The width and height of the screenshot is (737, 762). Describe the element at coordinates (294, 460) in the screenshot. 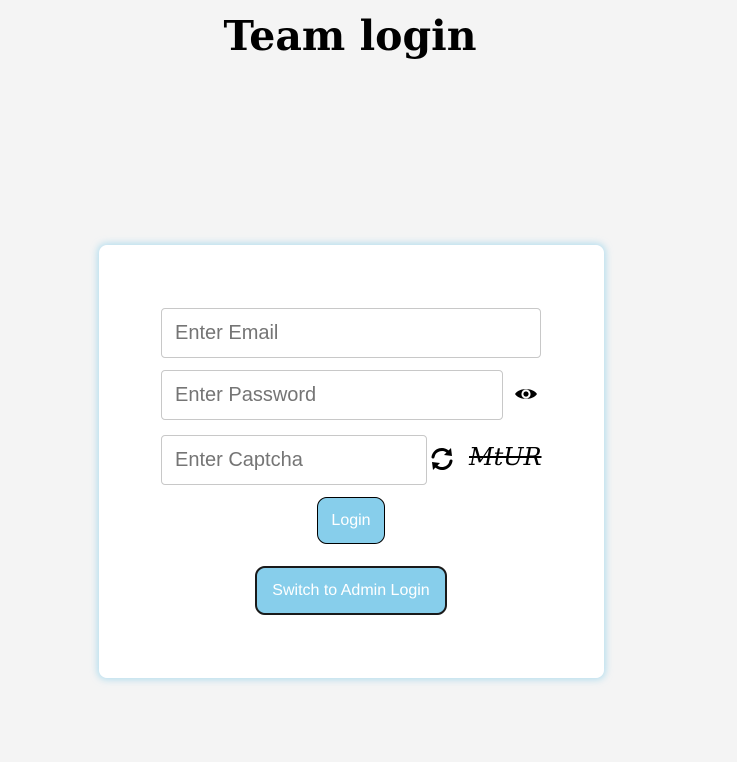

I see `captcha-field` at that location.